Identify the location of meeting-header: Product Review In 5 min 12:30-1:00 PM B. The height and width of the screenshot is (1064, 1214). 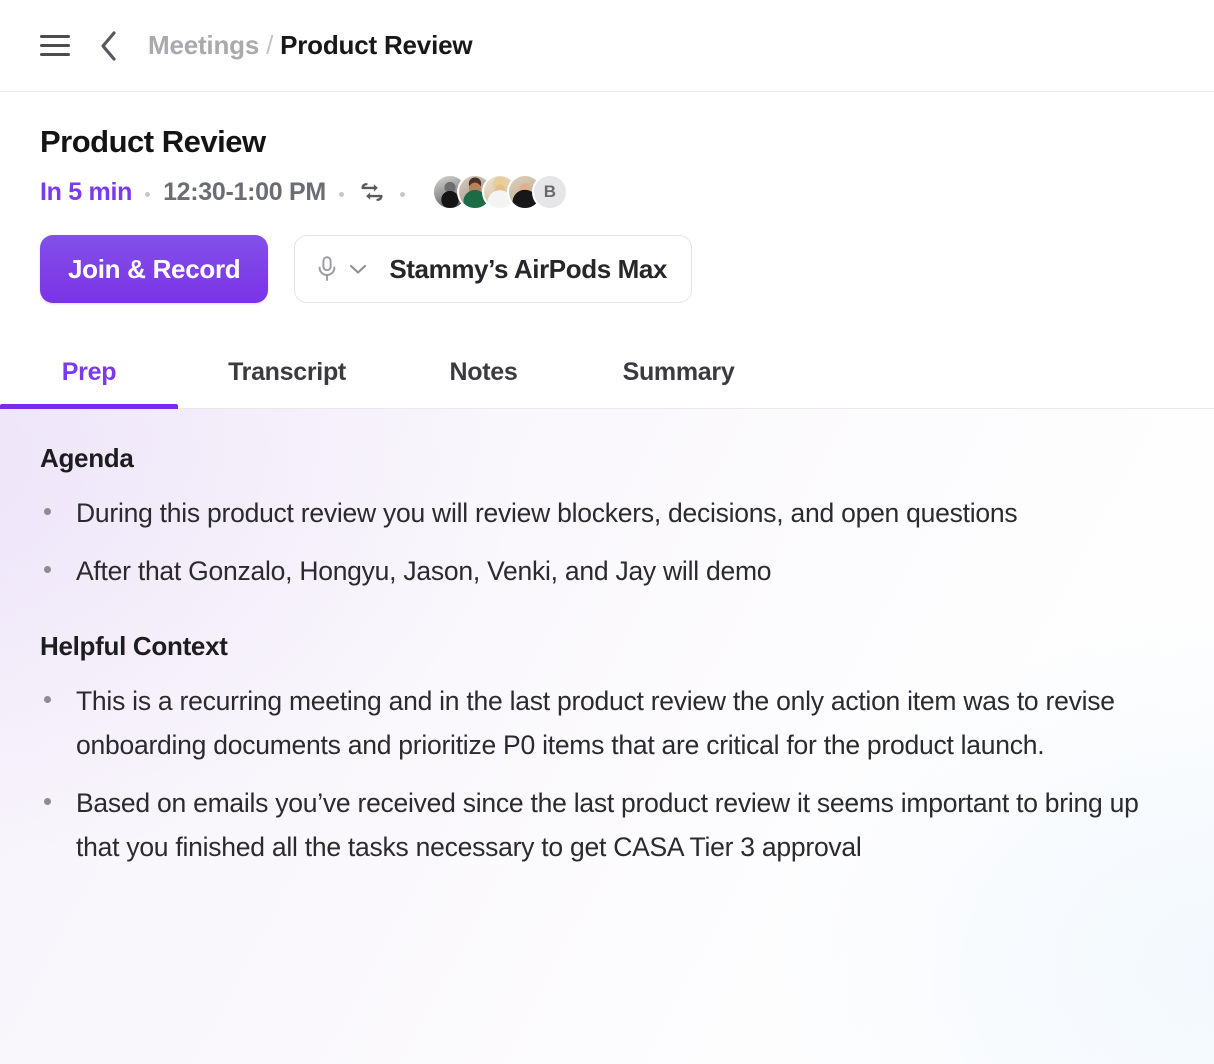
(607, 151).